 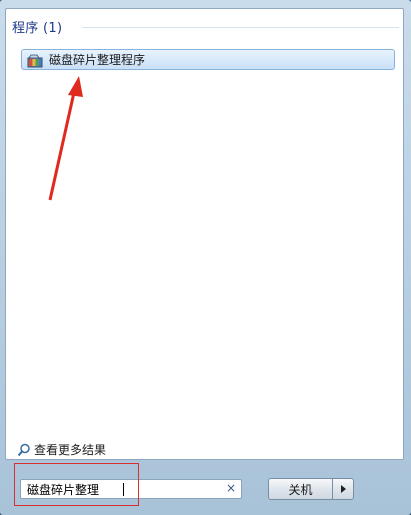 I want to click on shutdown-controls: 关机, so click(x=311, y=489).